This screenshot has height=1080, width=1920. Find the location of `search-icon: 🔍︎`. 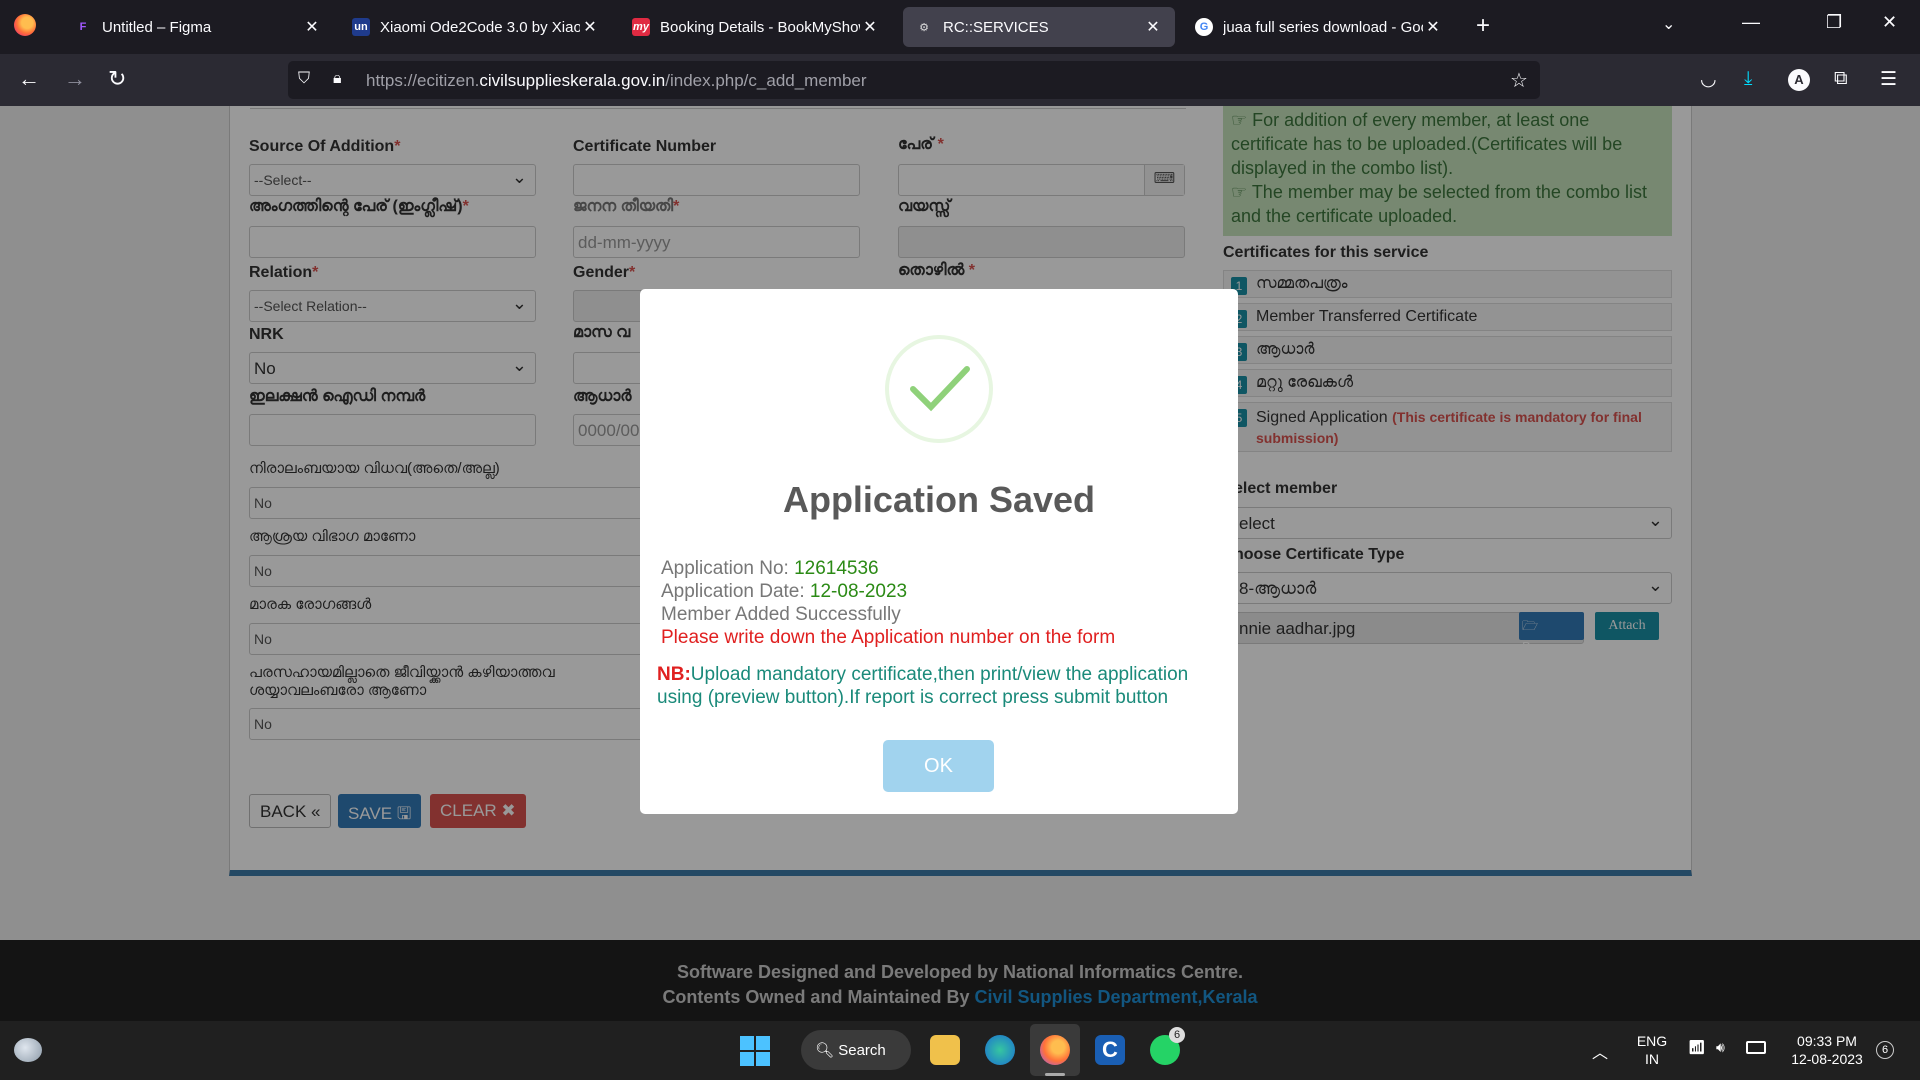

search-icon: 🔍︎ is located at coordinates (825, 1050).